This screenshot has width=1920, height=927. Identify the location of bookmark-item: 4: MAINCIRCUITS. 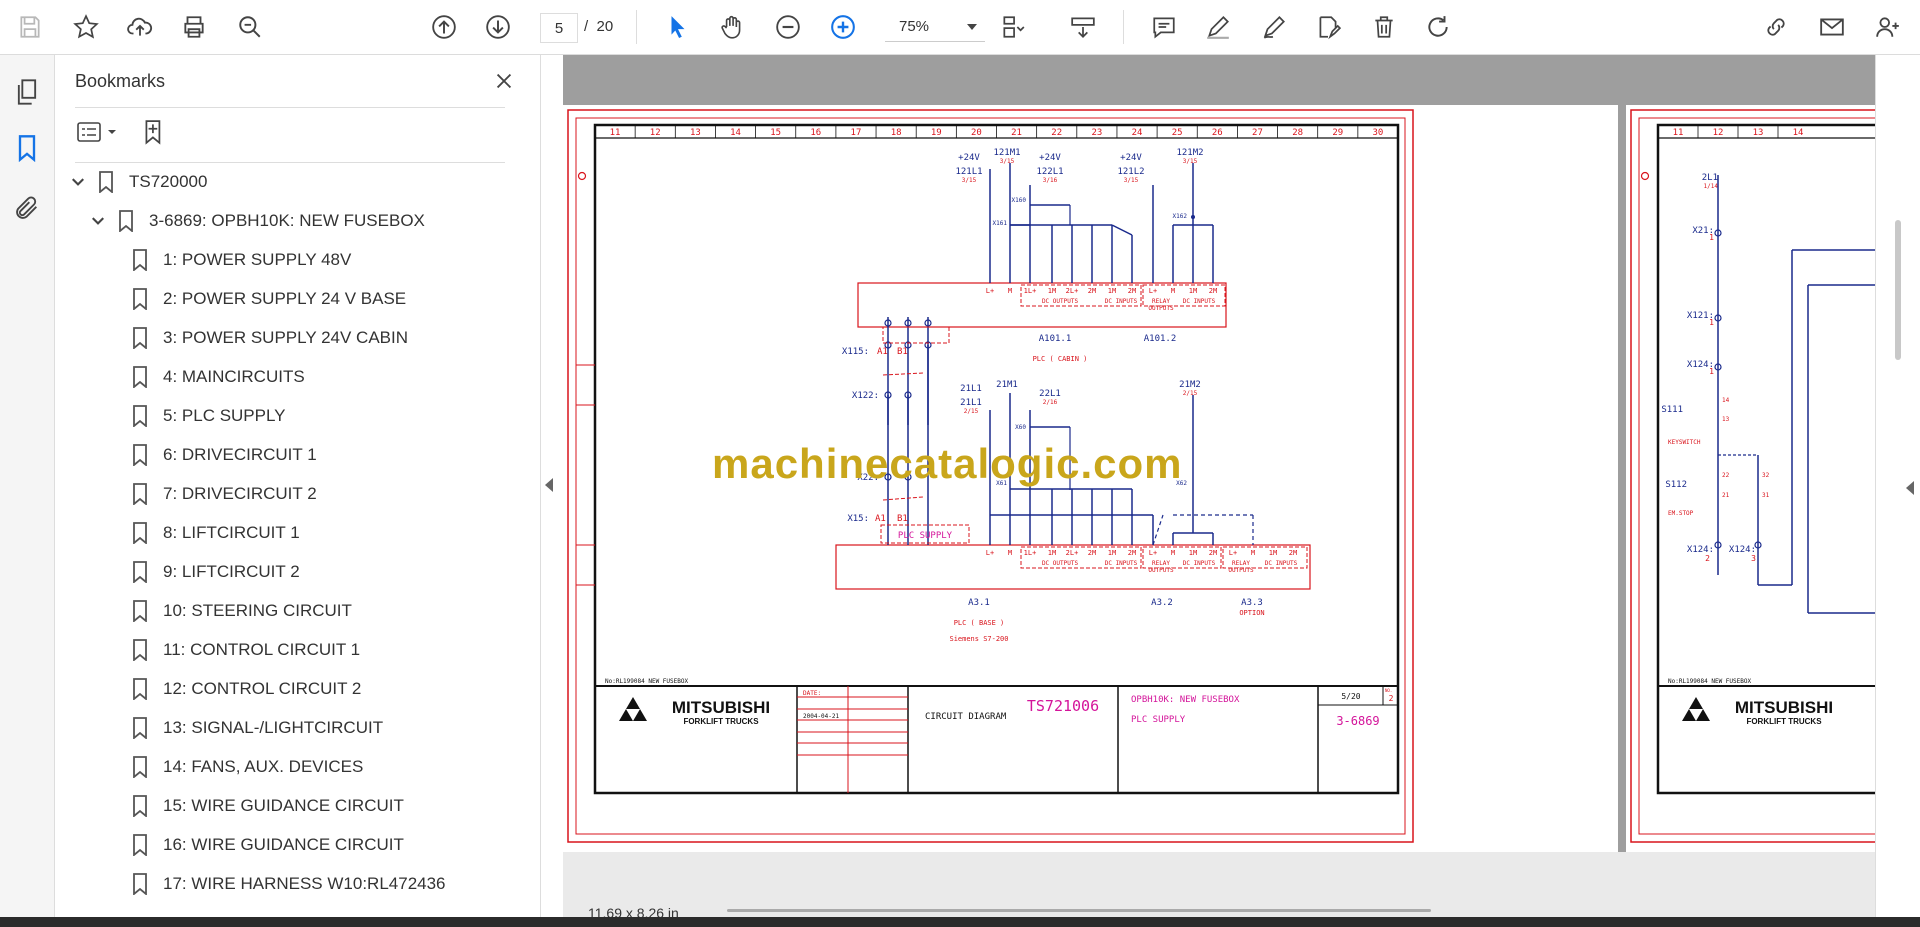
(218, 377).